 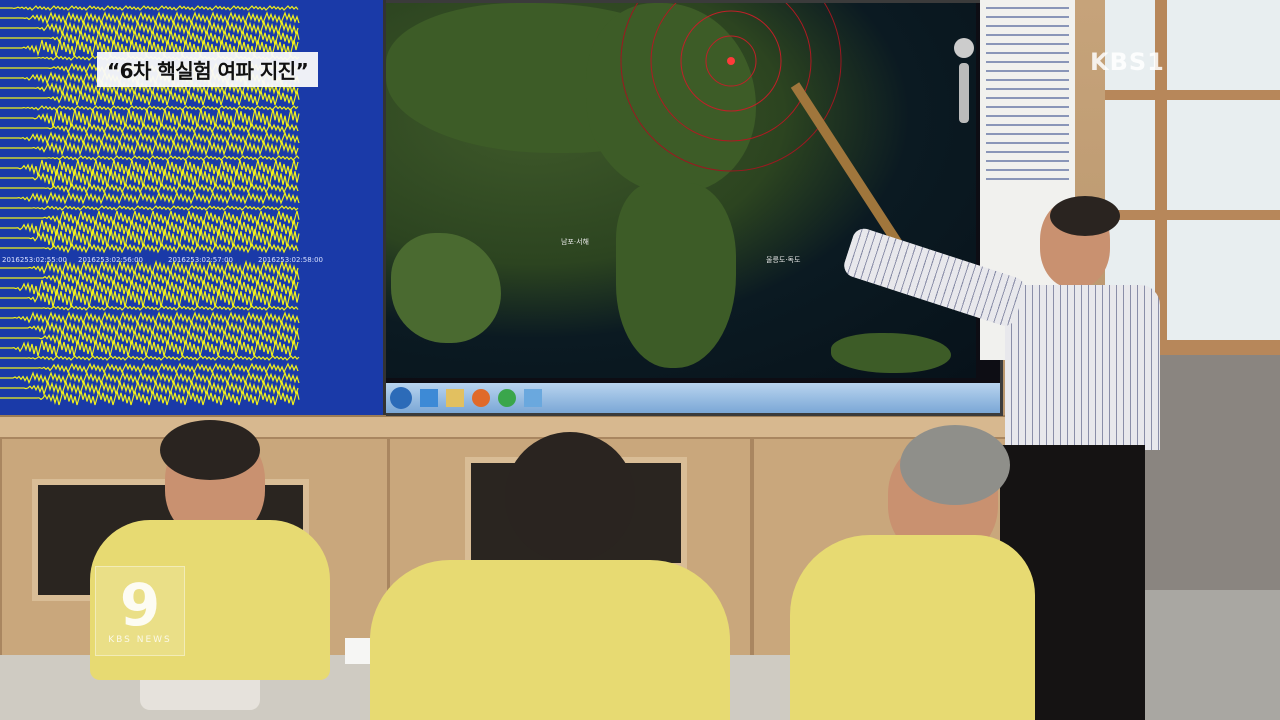 I want to click on windows-taskbar, so click(x=693, y=398).